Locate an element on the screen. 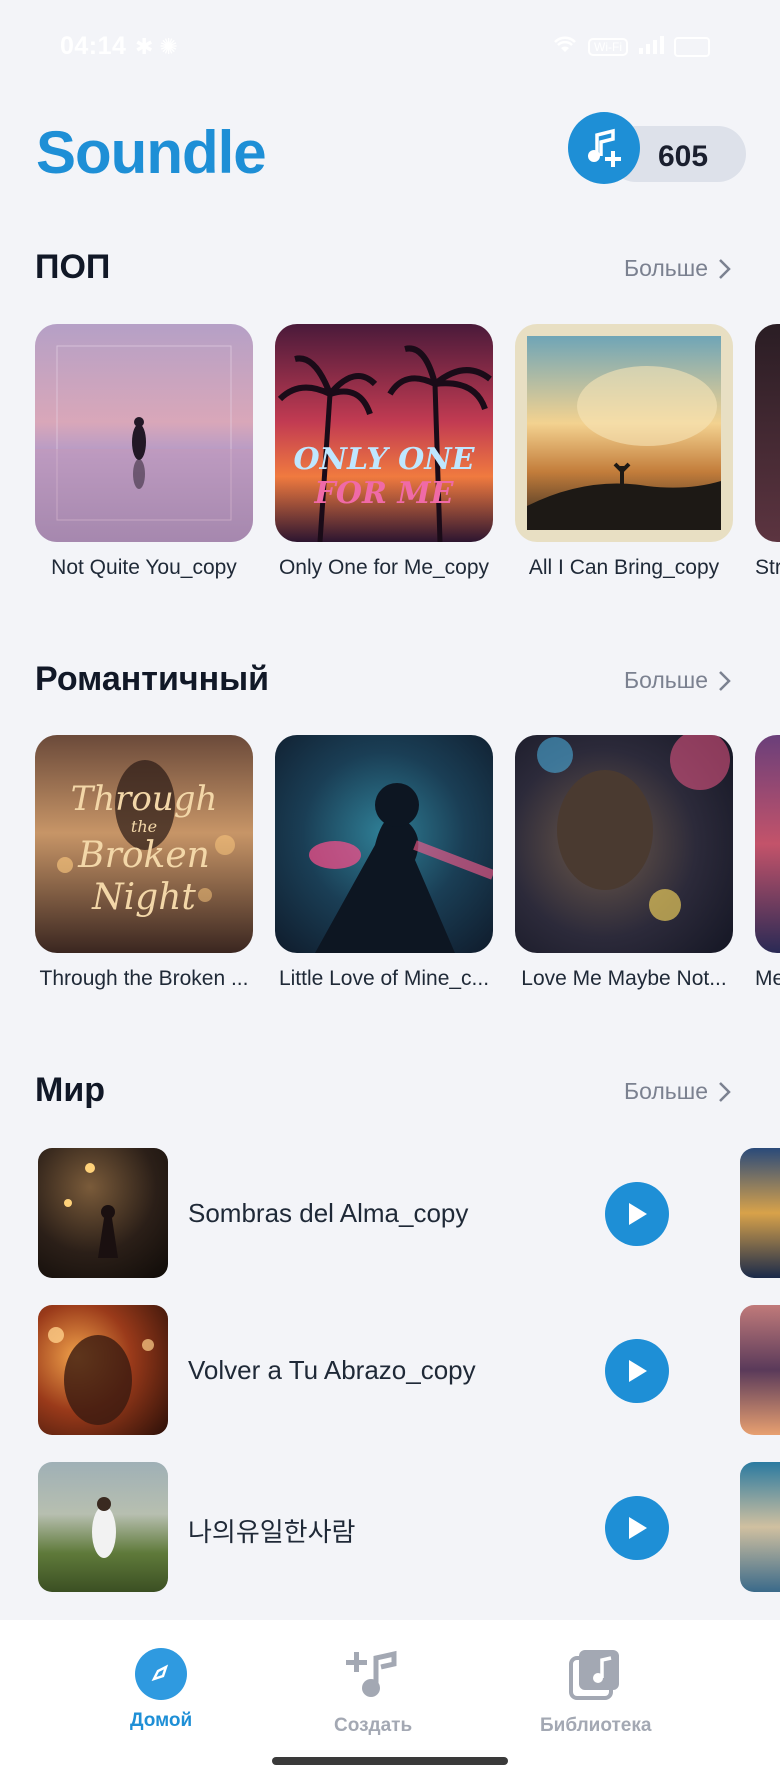 The height and width of the screenshot is (1777, 780). romantic-more-link: Больше is located at coordinates (678, 680).